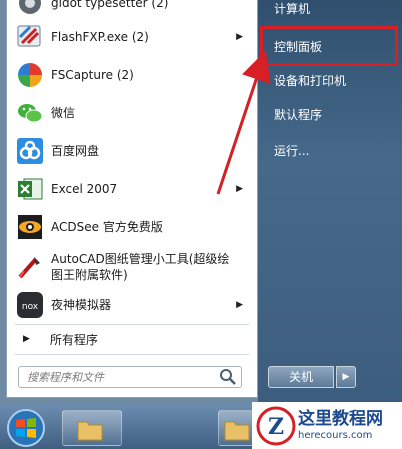 This screenshot has height=449, width=402. I want to click on triangle-right-icon: ▶, so click(26, 339).